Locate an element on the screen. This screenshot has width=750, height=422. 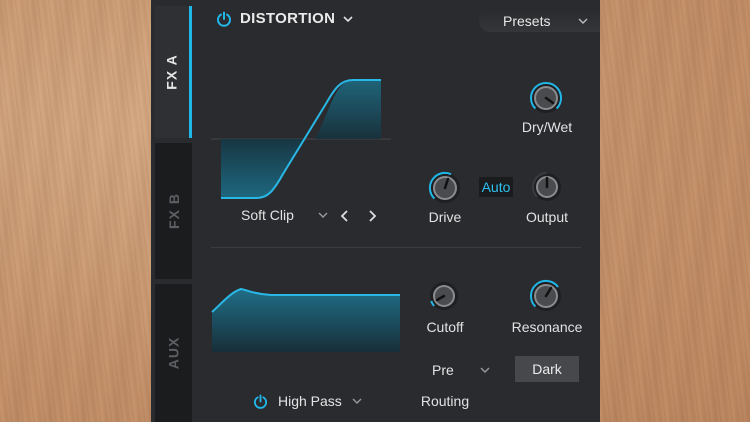
section-divider is located at coordinates (396, 247).